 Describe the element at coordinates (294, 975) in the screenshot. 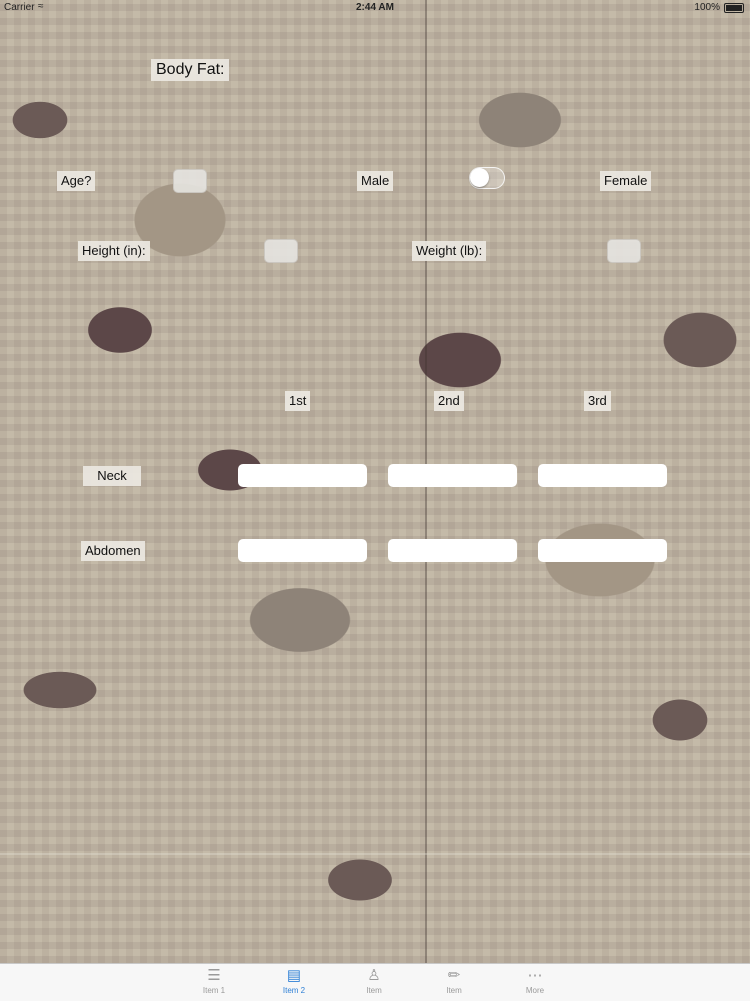

I see `stack-icon: ▤` at that location.